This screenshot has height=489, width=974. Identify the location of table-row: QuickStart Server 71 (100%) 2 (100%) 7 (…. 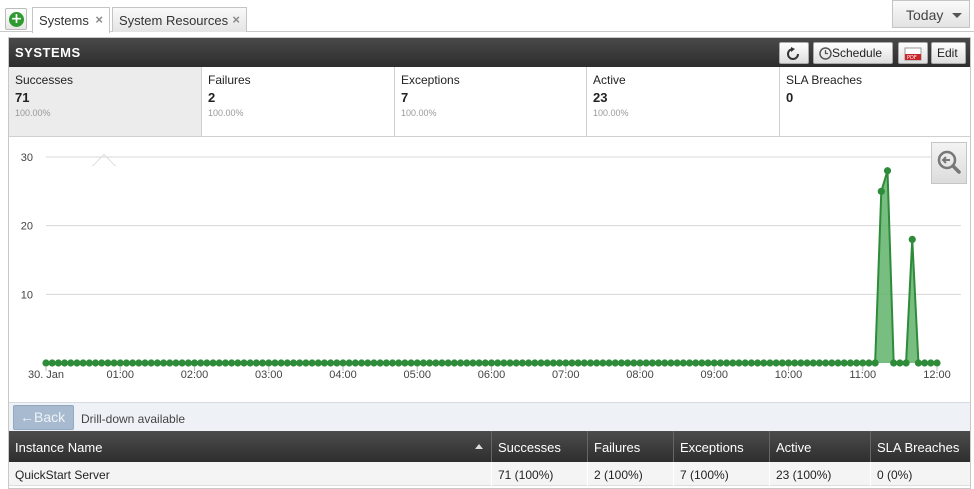
(489, 474).